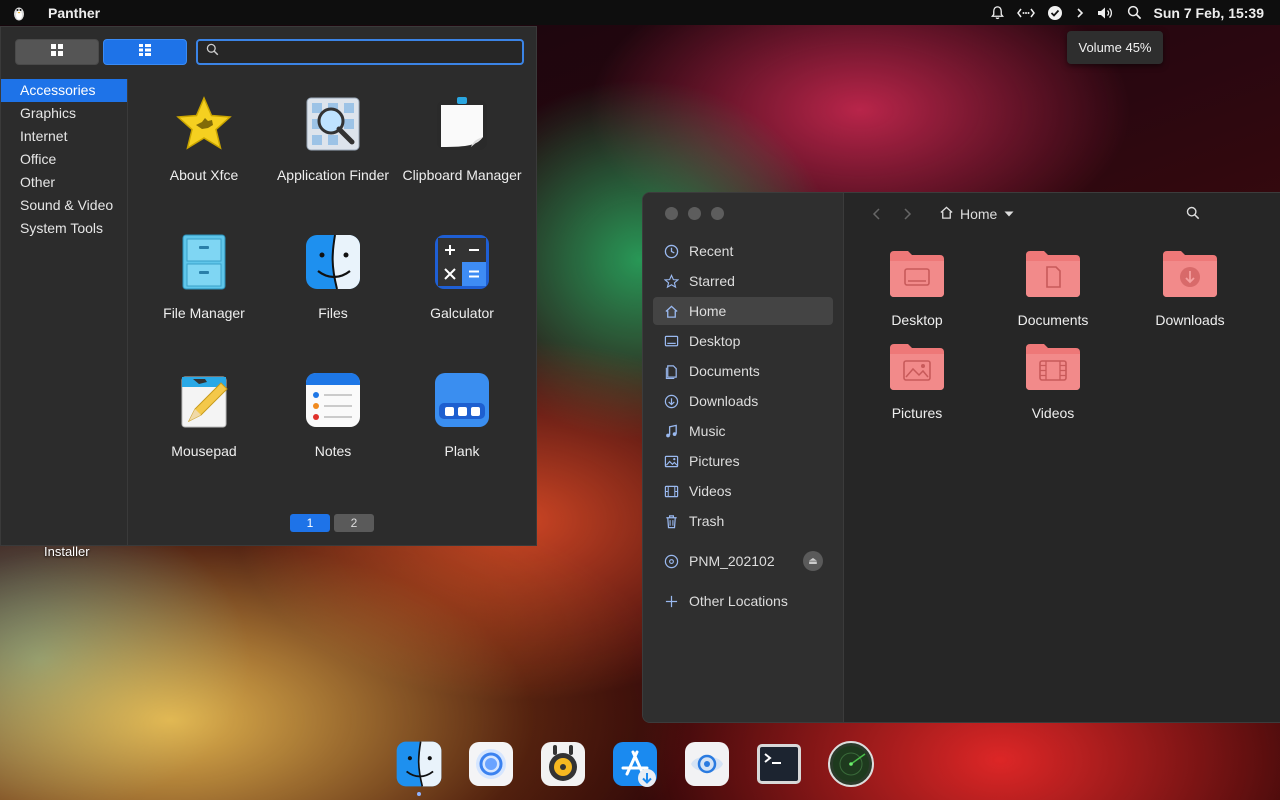  What do you see at coordinates (1106, 13) in the screenshot?
I see `volume-icon` at bounding box center [1106, 13].